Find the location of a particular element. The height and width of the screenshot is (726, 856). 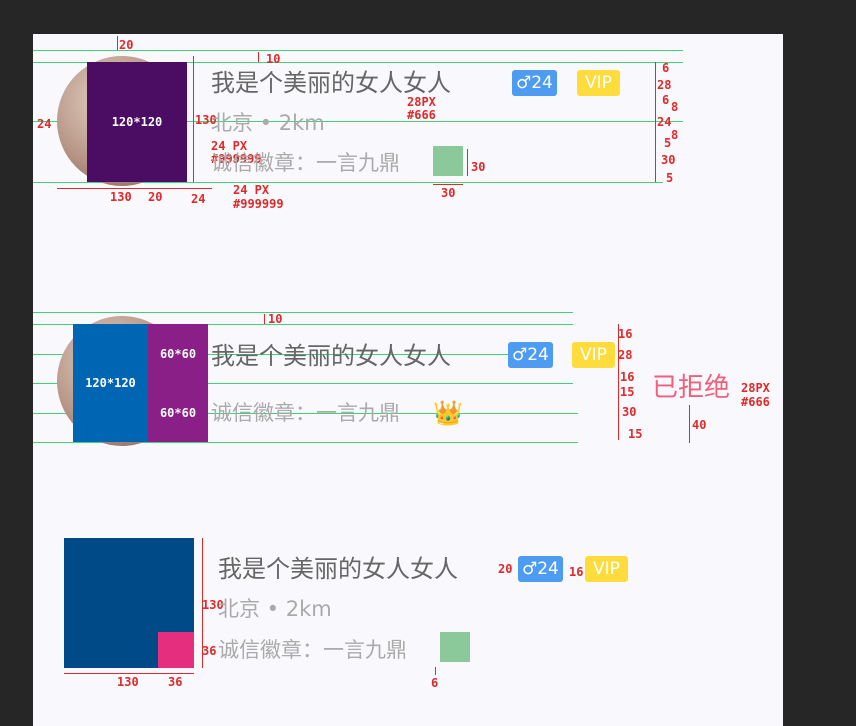

measure-label: 40 is located at coordinates (699, 425).